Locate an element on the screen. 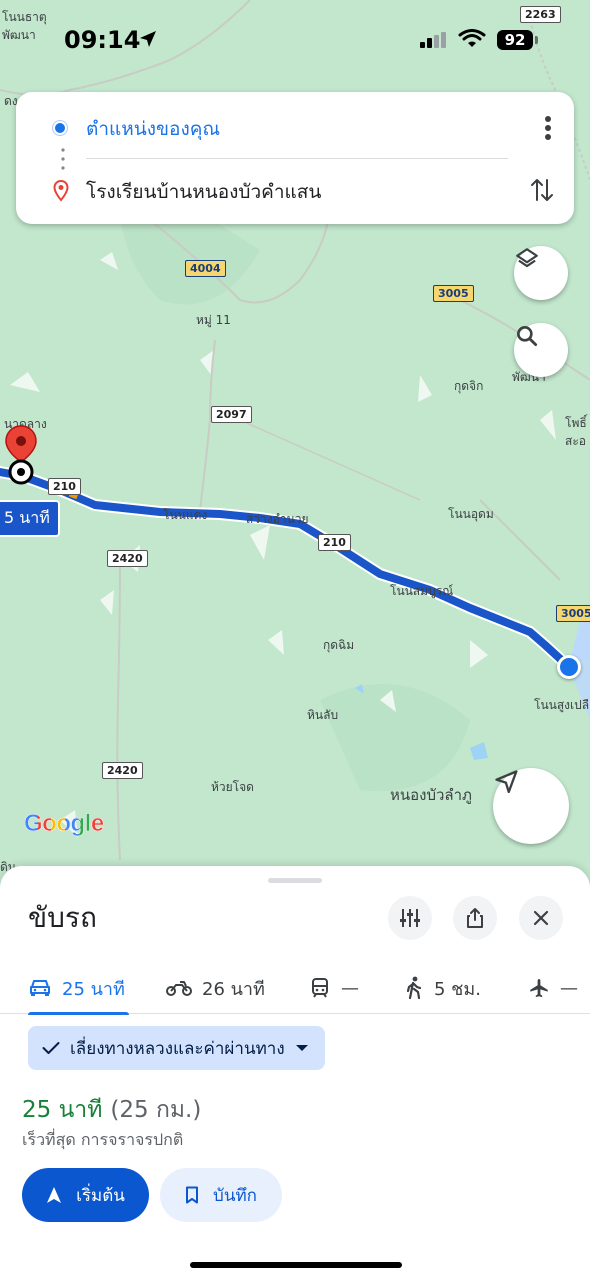 This screenshot has height=1280, width=590. place-label: โนนแดง is located at coordinates (185, 515).